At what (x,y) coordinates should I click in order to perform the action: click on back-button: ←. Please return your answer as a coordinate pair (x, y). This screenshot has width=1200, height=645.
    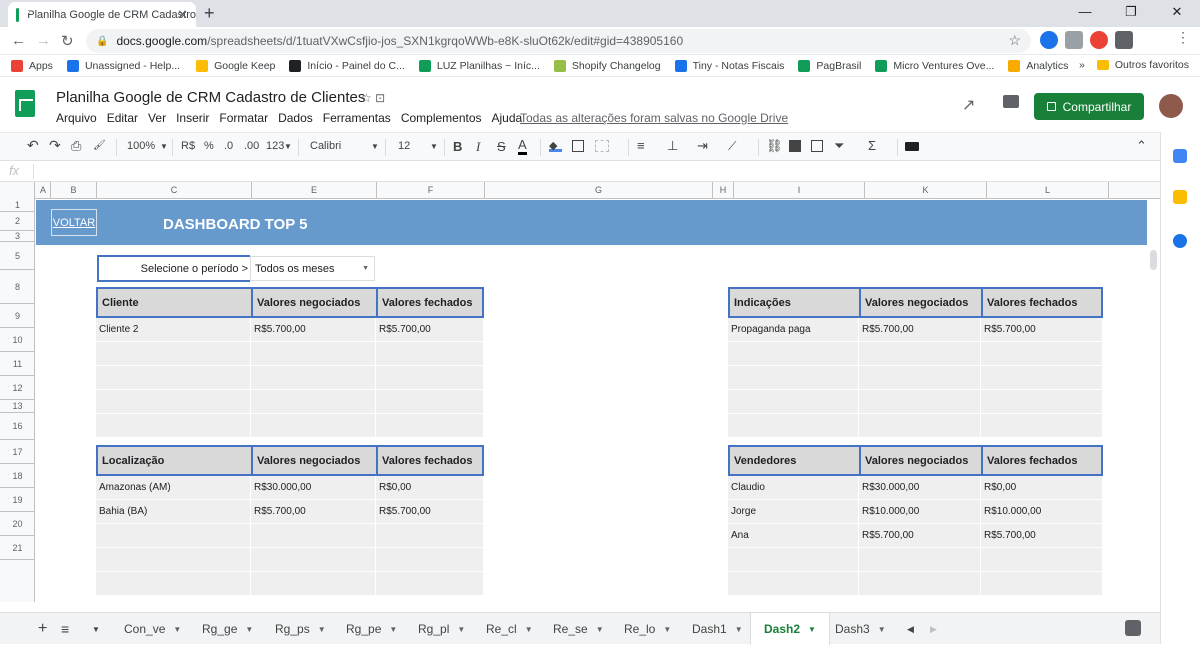
    Looking at the image, I should click on (18, 40).